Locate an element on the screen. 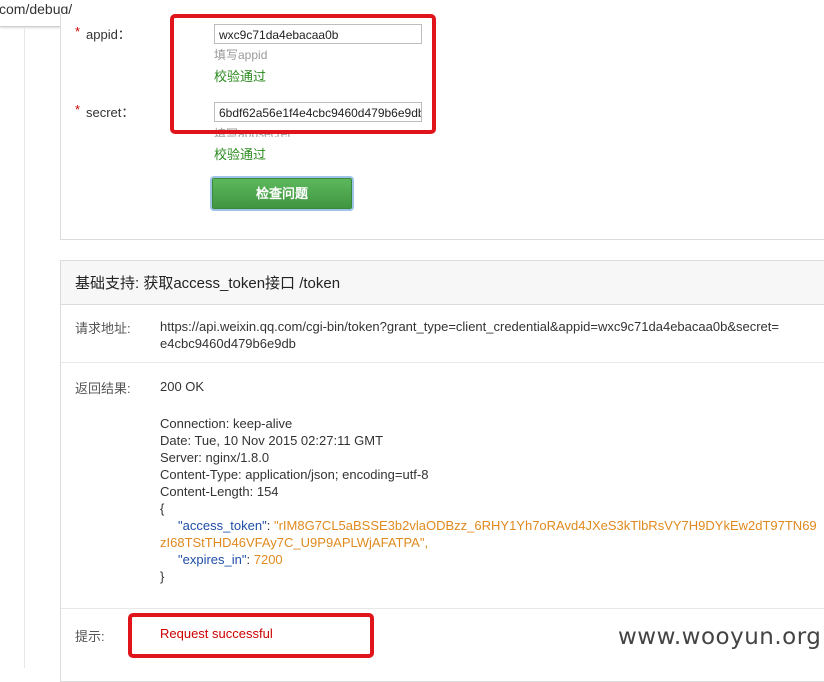 The width and height of the screenshot is (824, 682). json-expires-in-line: "expires_in": 7200 is located at coordinates (230, 559).